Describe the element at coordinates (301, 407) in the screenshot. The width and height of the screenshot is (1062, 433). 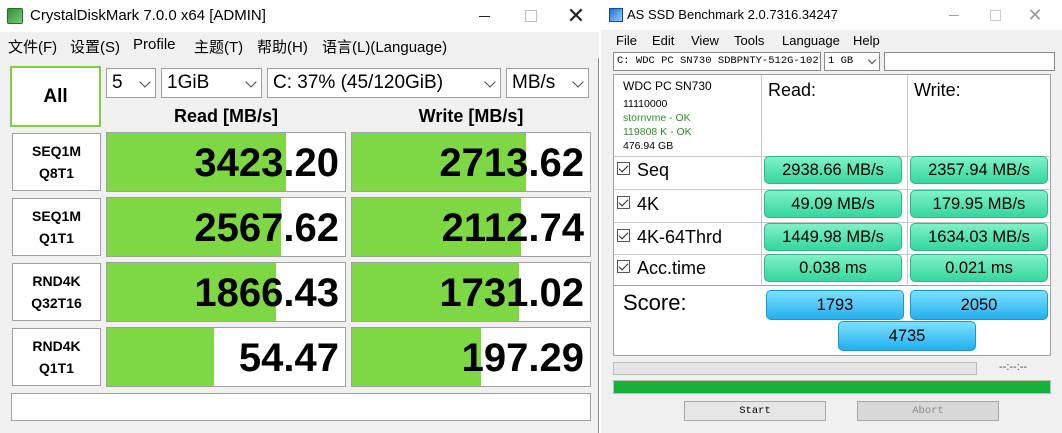
I see `comment-field` at that location.